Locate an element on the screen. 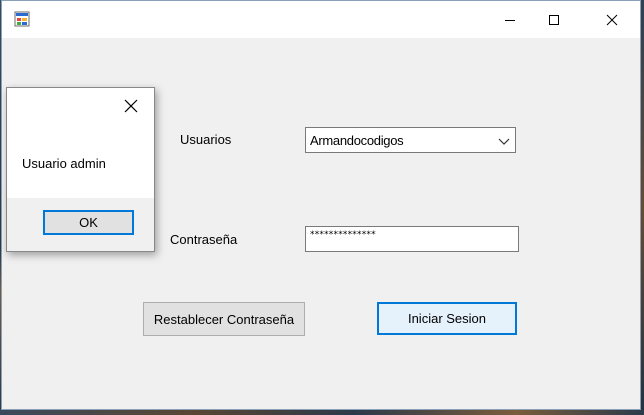  windows-form-icon is located at coordinates (22, 19).